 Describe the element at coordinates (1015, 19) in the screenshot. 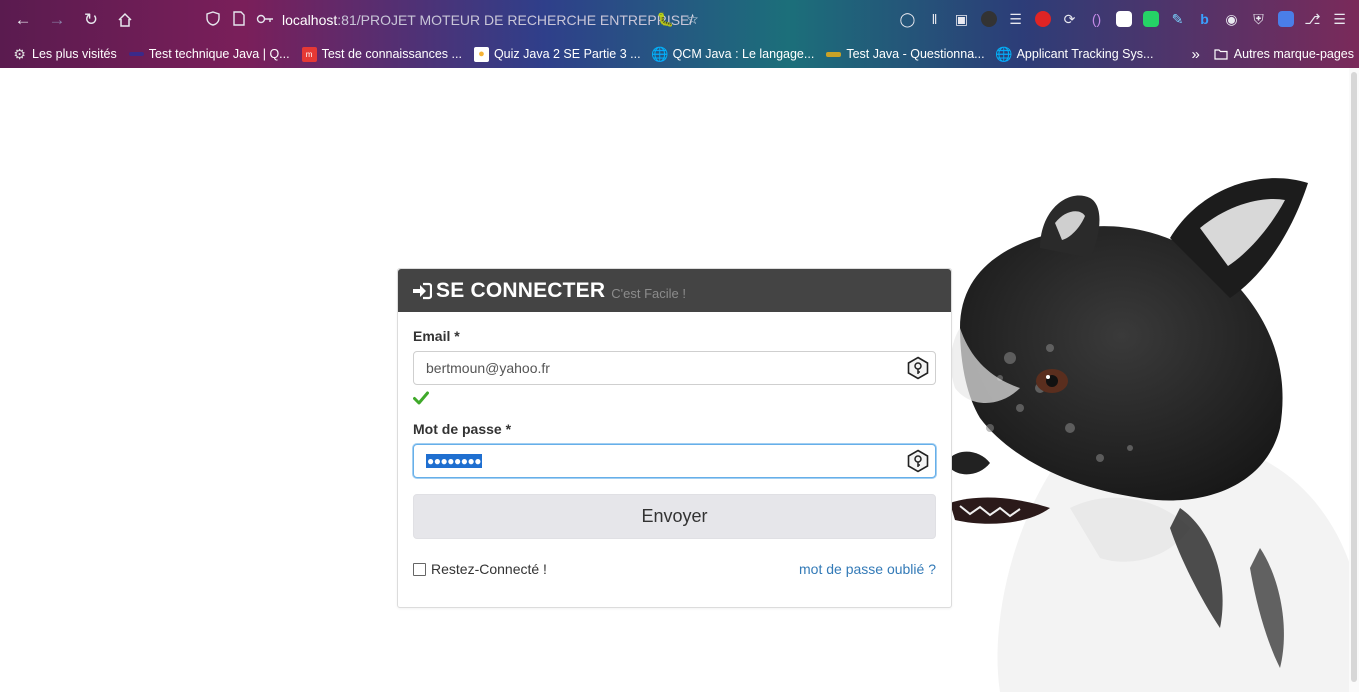

I see `list-extension-icon: ☰` at that location.